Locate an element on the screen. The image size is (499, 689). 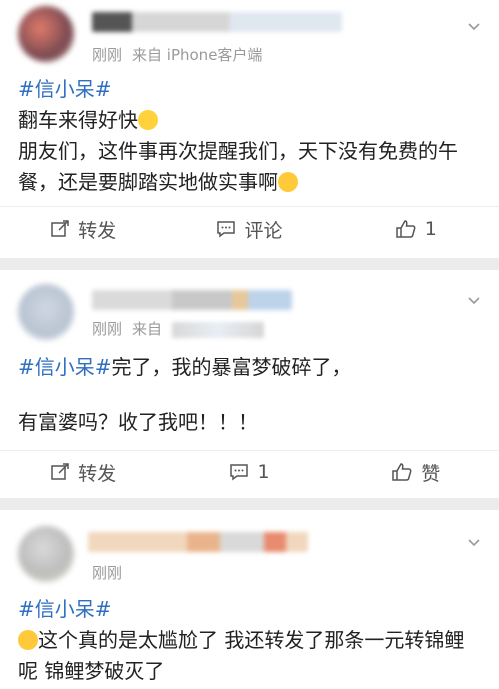
action-bar: 转发 1 赞 is located at coordinates (249, 472).